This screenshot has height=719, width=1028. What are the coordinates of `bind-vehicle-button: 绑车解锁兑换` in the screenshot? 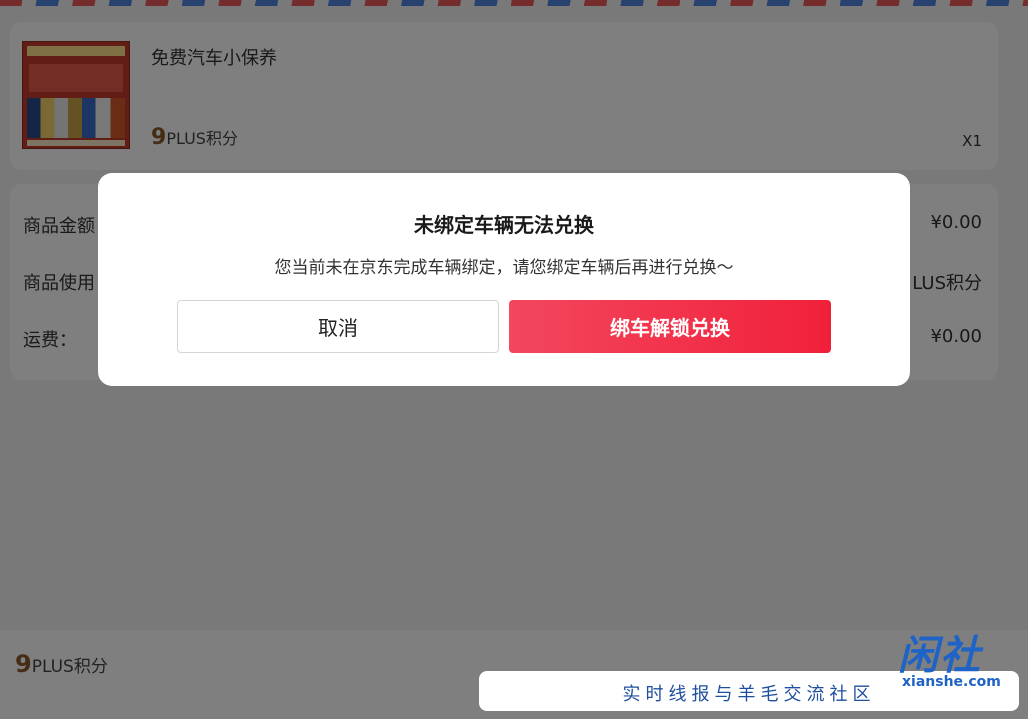 It's located at (670, 326).